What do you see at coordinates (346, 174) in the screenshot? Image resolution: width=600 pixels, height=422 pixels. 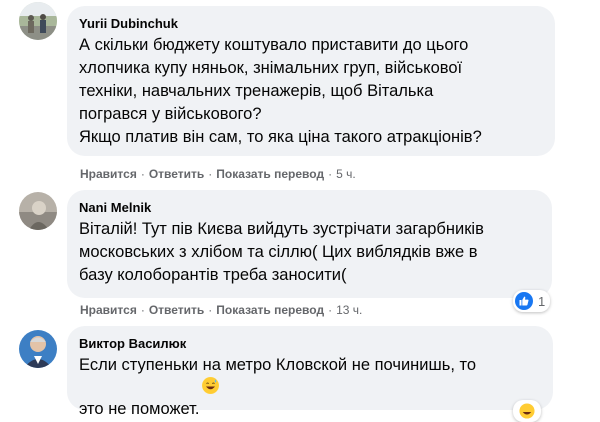 I see `timestamp: 5 ч.` at bounding box center [346, 174].